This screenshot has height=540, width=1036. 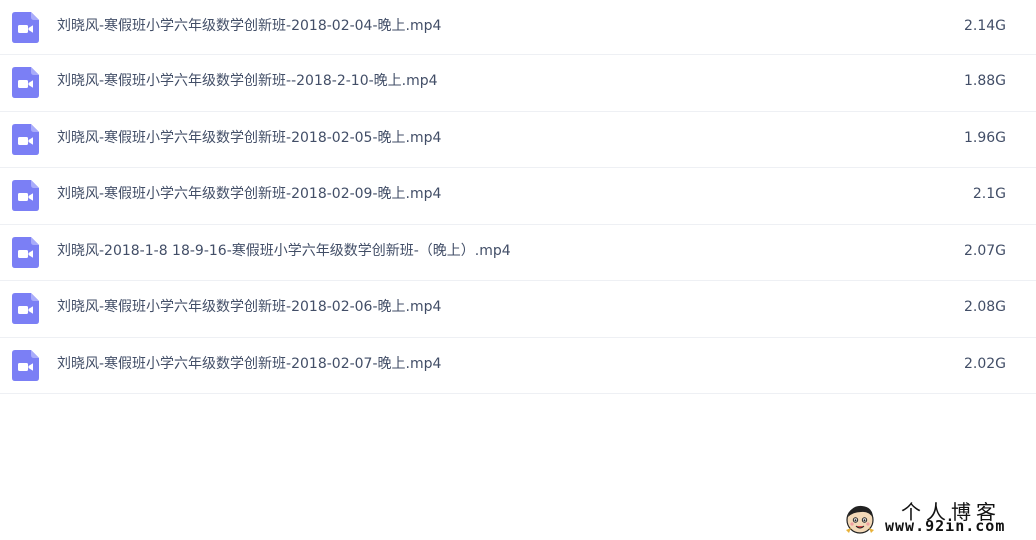 I want to click on file-size: 2.1G, so click(x=989, y=194).